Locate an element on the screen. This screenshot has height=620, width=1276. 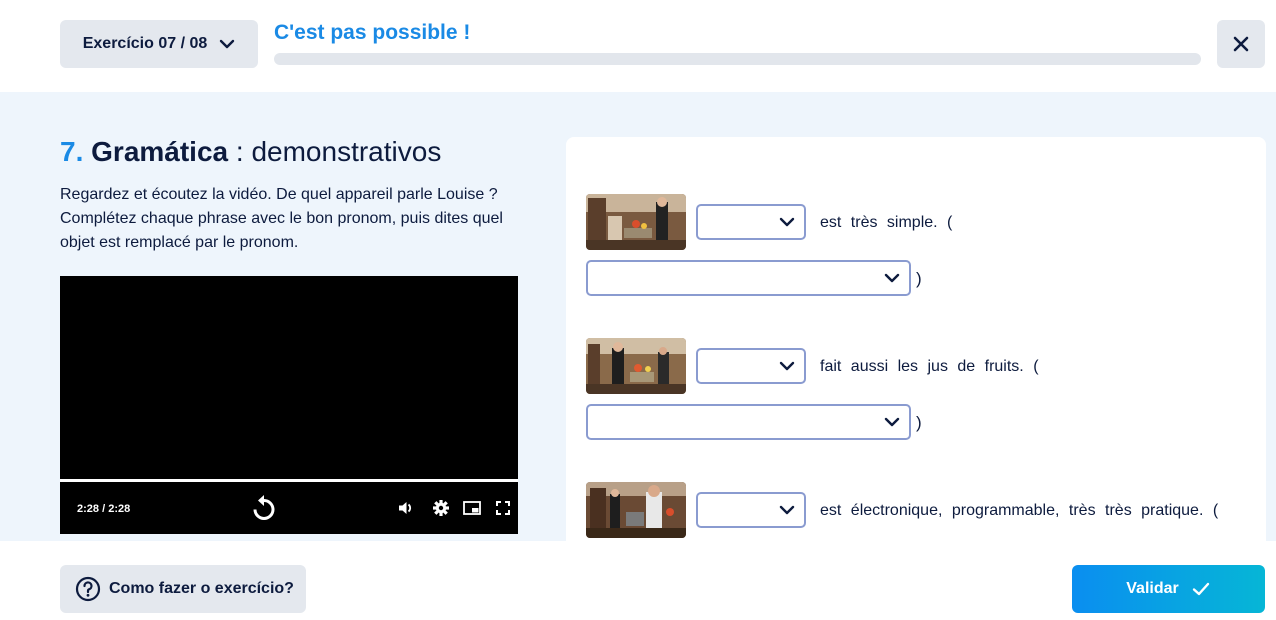
exercise-heading: 7. Gramática : demonstrativos is located at coordinates (250, 152).